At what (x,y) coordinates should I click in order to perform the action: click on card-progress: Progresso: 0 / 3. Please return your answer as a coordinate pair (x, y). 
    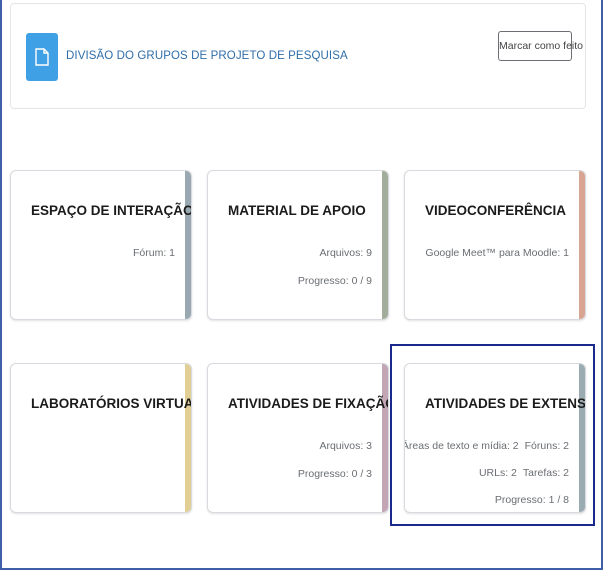
    Looking at the image, I should click on (334, 474).